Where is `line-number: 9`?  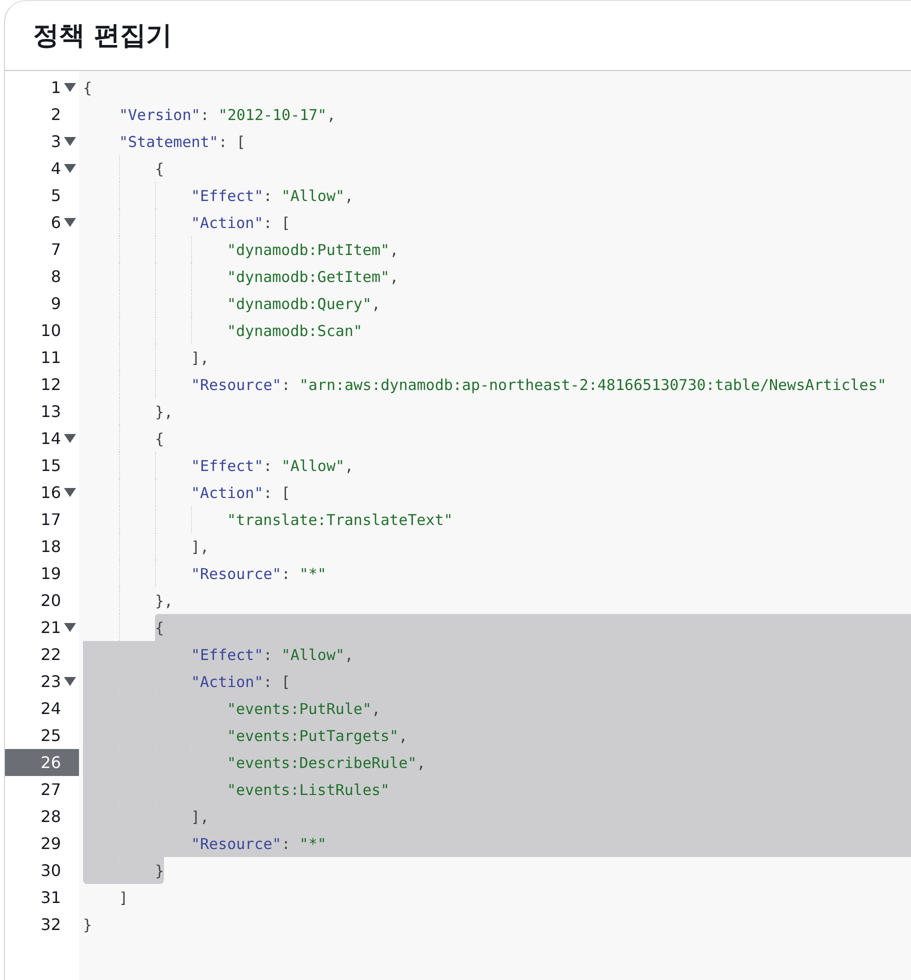
line-number: 9 is located at coordinates (55, 303).